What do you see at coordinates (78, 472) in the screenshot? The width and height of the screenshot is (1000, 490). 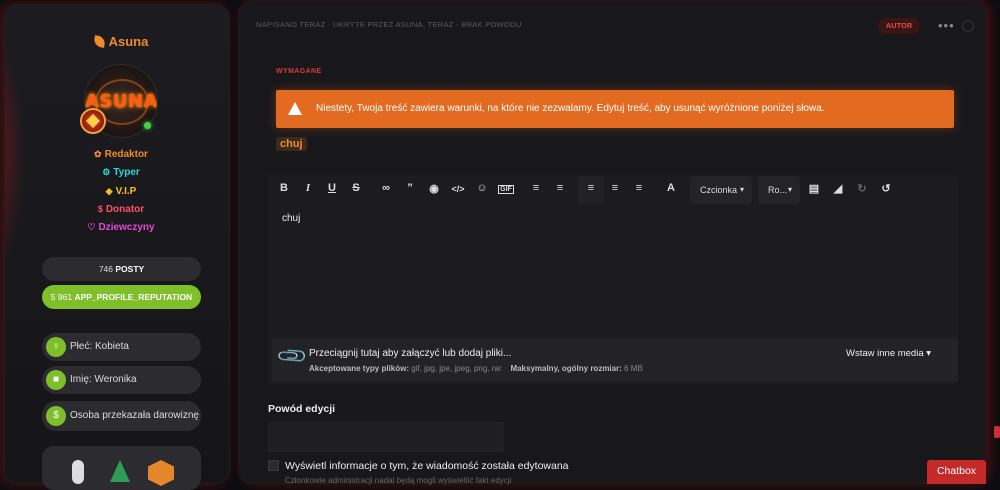 I see `microphone-icon` at bounding box center [78, 472].